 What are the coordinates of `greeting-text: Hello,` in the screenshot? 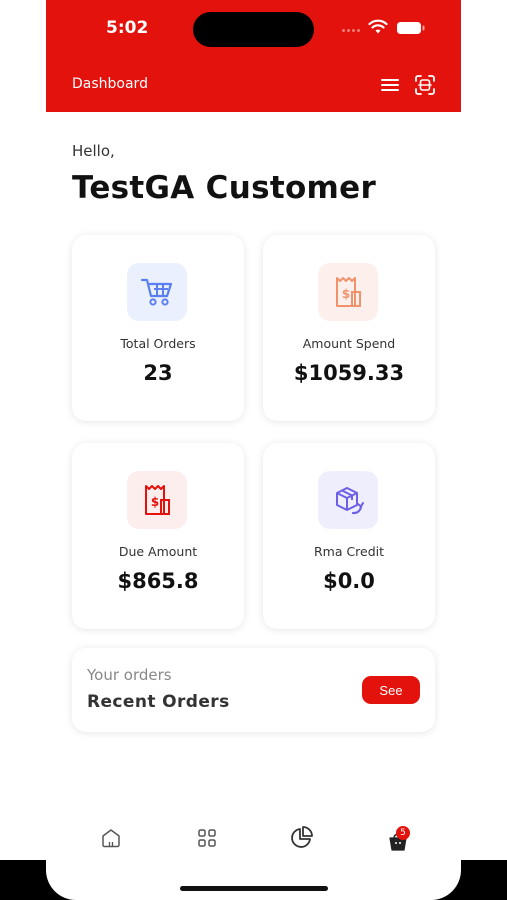 It's located at (93, 151).